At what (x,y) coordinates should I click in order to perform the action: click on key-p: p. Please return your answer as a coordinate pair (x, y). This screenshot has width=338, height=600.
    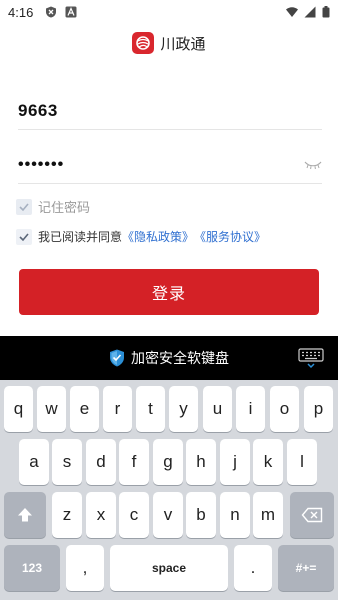
    Looking at the image, I should click on (318, 409).